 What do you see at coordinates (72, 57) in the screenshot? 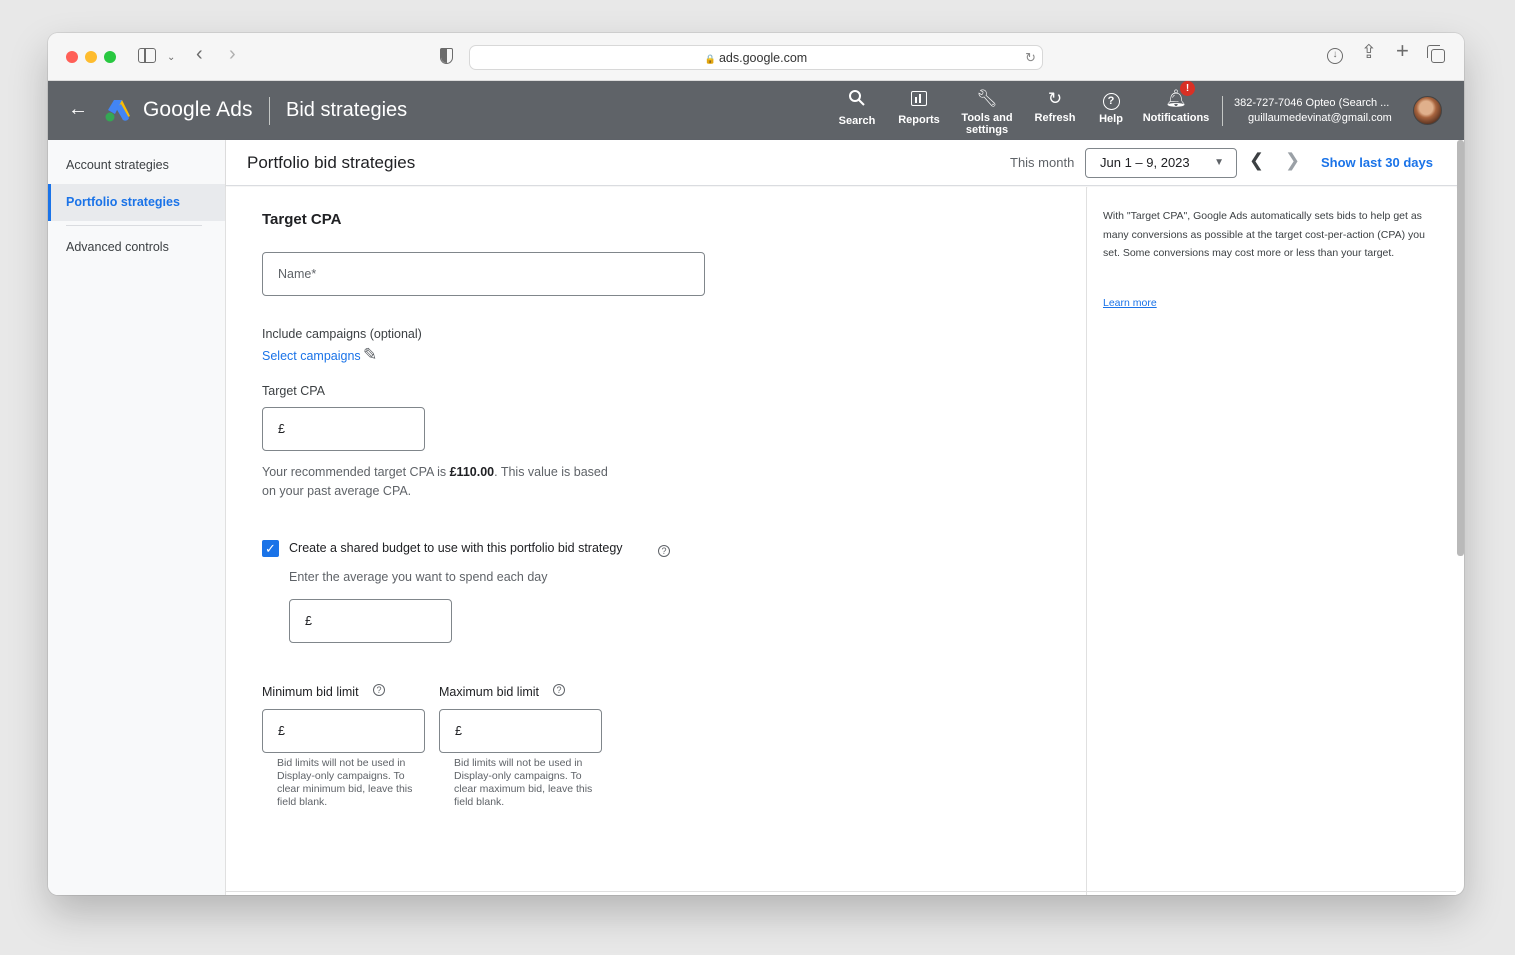
I see `close-window-button` at bounding box center [72, 57].